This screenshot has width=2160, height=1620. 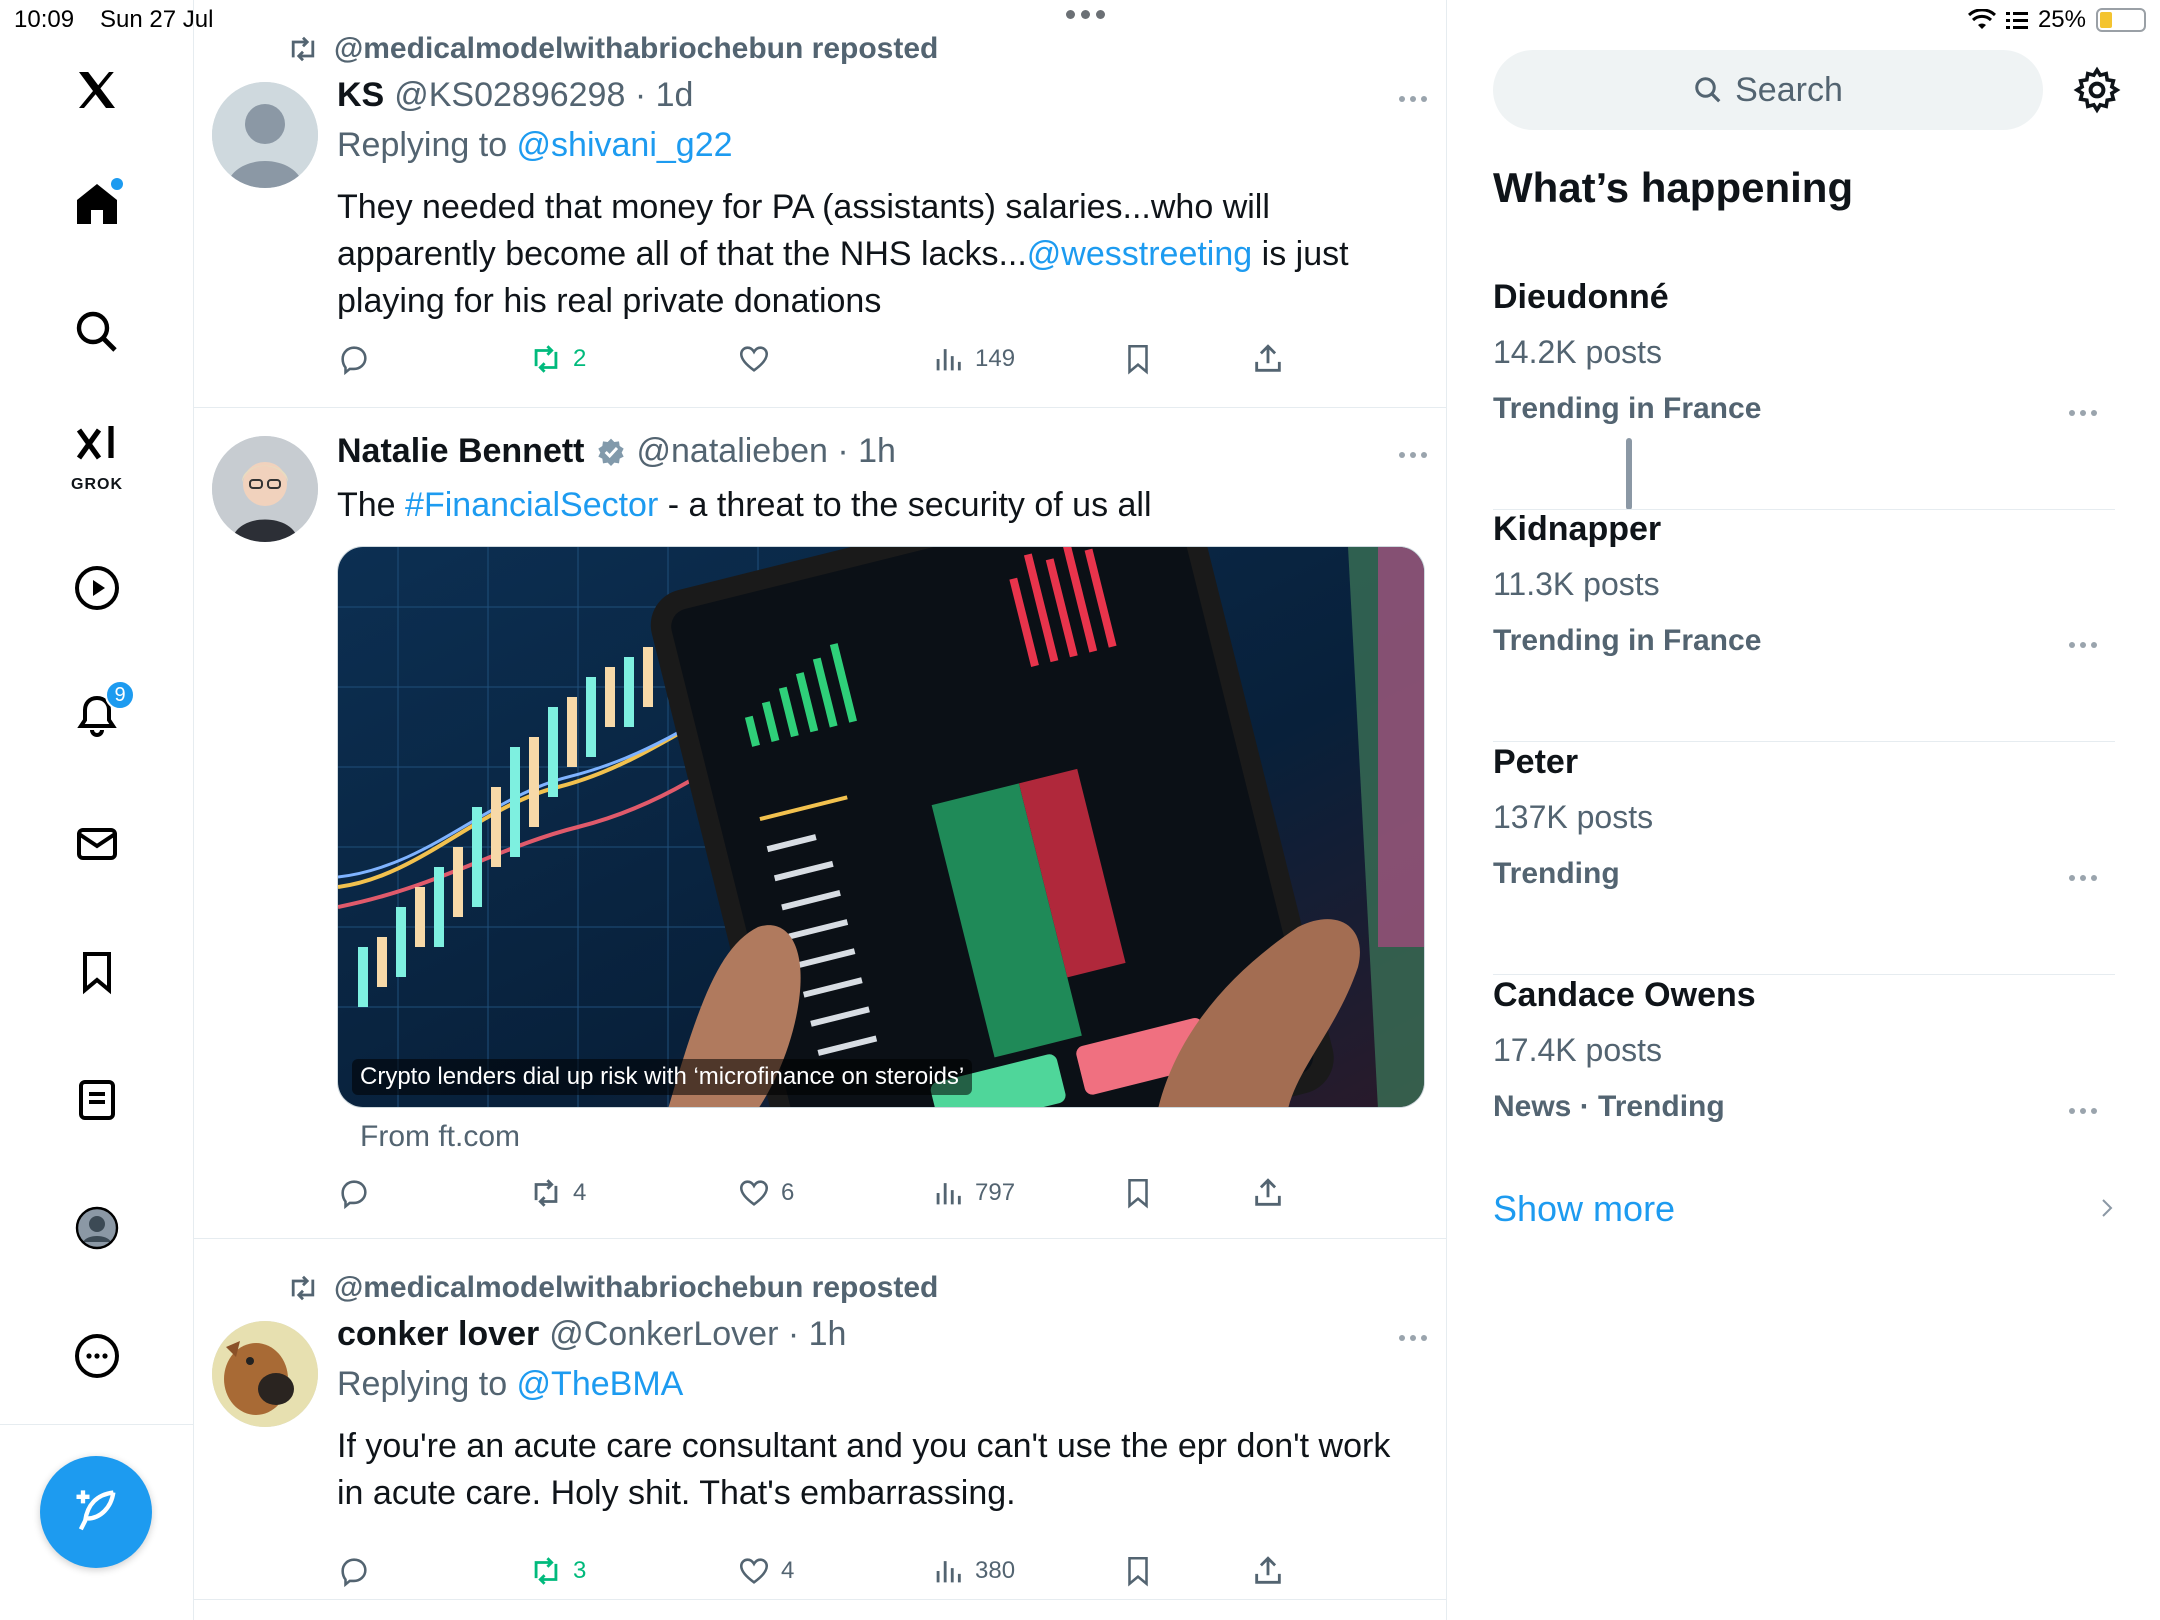 I want to click on bookmarks-icon, so click(x=97, y=972).